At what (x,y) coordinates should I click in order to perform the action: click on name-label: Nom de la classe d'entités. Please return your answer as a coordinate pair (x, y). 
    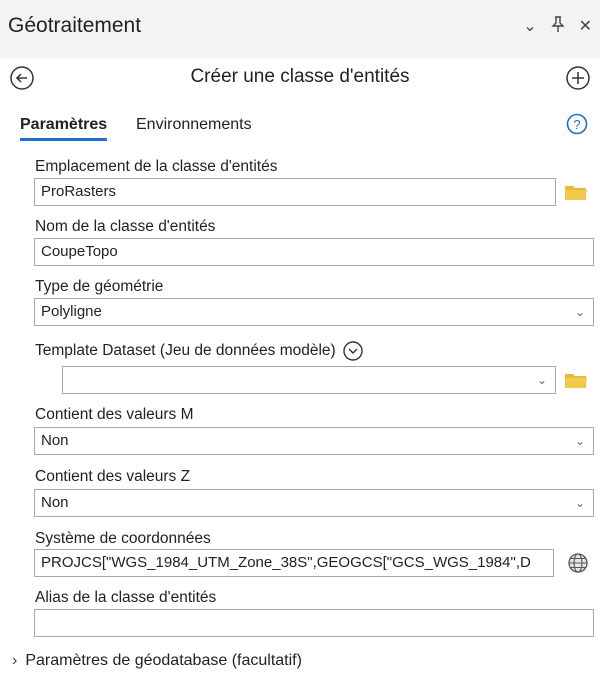
    Looking at the image, I should click on (125, 226).